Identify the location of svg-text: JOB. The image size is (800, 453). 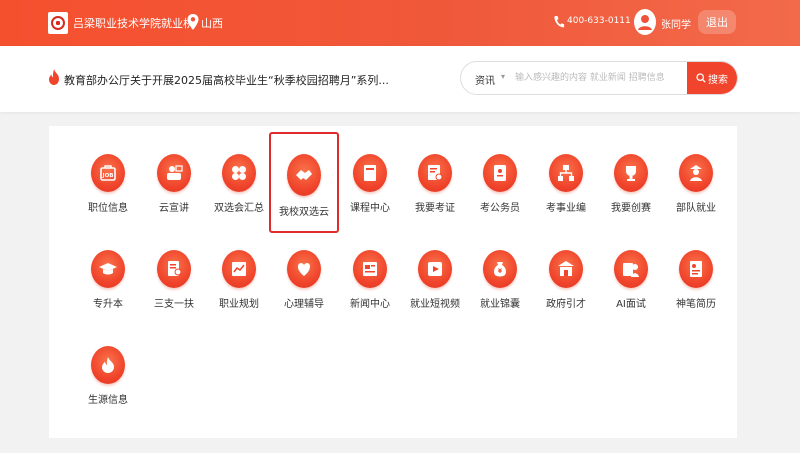
(108, 176).